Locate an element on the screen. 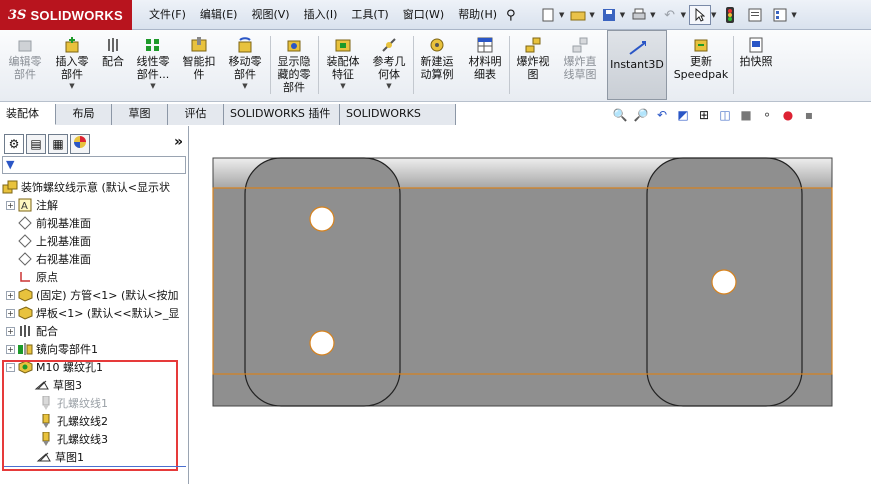 Image resolution: width=871 pixels, height=487 pixels. menu-edit: 编辑(E) is located at coordinates (219, 15).